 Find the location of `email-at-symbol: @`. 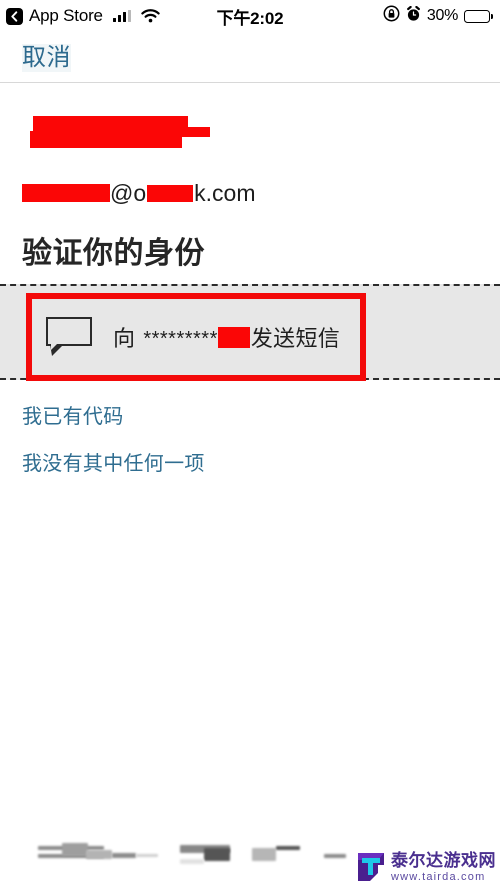

email-at-symbol: @ is located at coordinates (122, 192).